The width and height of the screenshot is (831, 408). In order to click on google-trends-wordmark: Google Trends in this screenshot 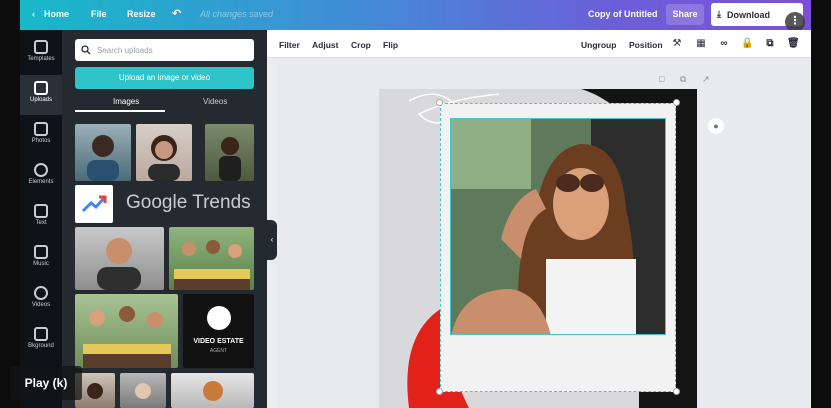, I will do `click(186, 203)`.